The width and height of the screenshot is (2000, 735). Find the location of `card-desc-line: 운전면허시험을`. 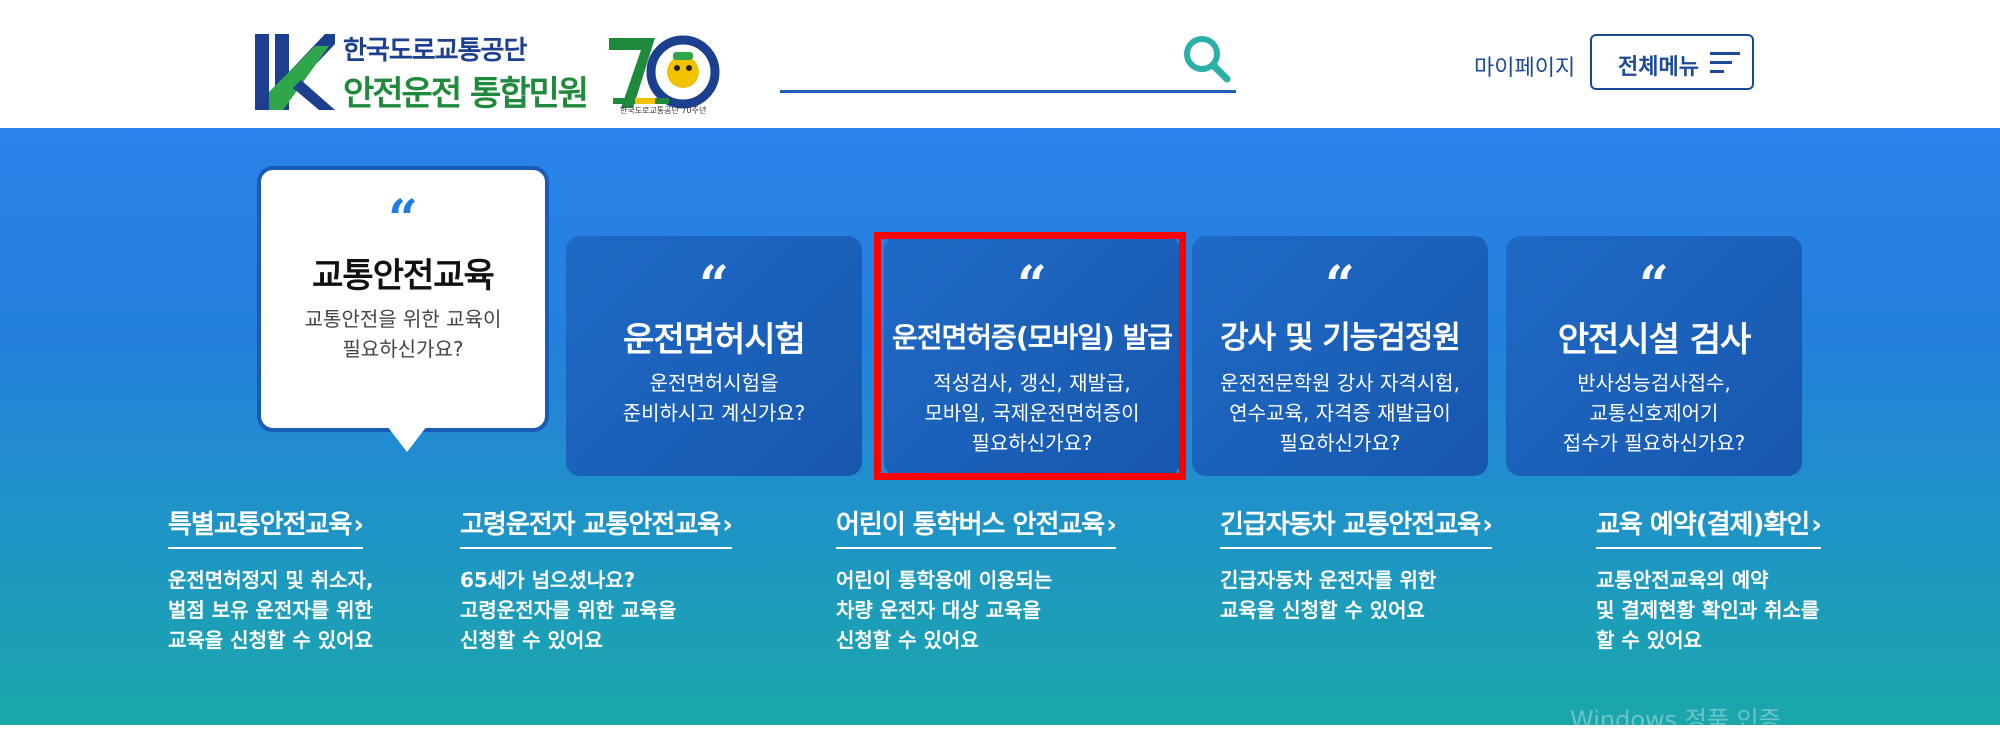

card-desc-line: 운전면허시험을 is located at coordinates (714, 383).